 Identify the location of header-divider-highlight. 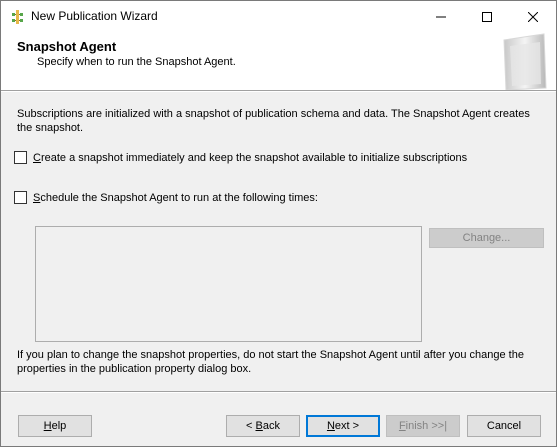
(278, 91).